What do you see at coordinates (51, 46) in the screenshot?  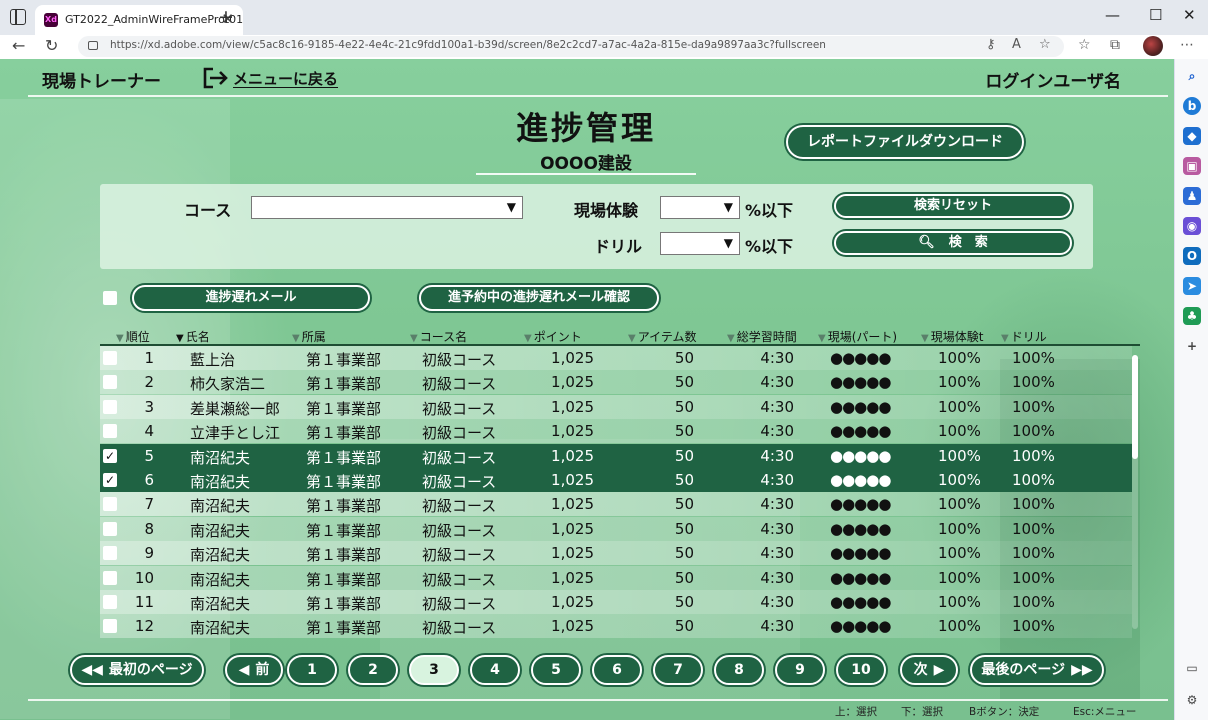 I see `reload-icon: ↻` at bounding box center [51, 46].